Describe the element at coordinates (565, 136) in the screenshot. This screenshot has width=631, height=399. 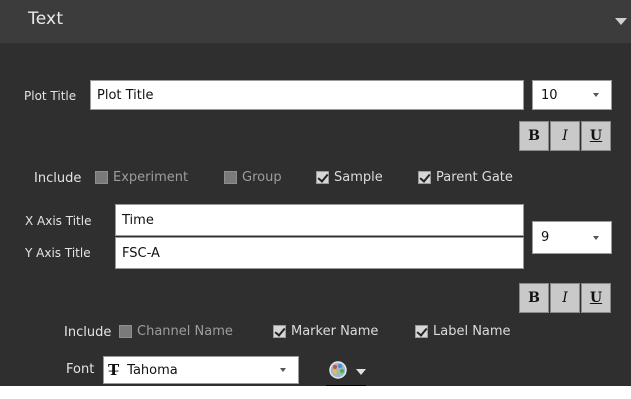
I see `italic-button: I` at that location.